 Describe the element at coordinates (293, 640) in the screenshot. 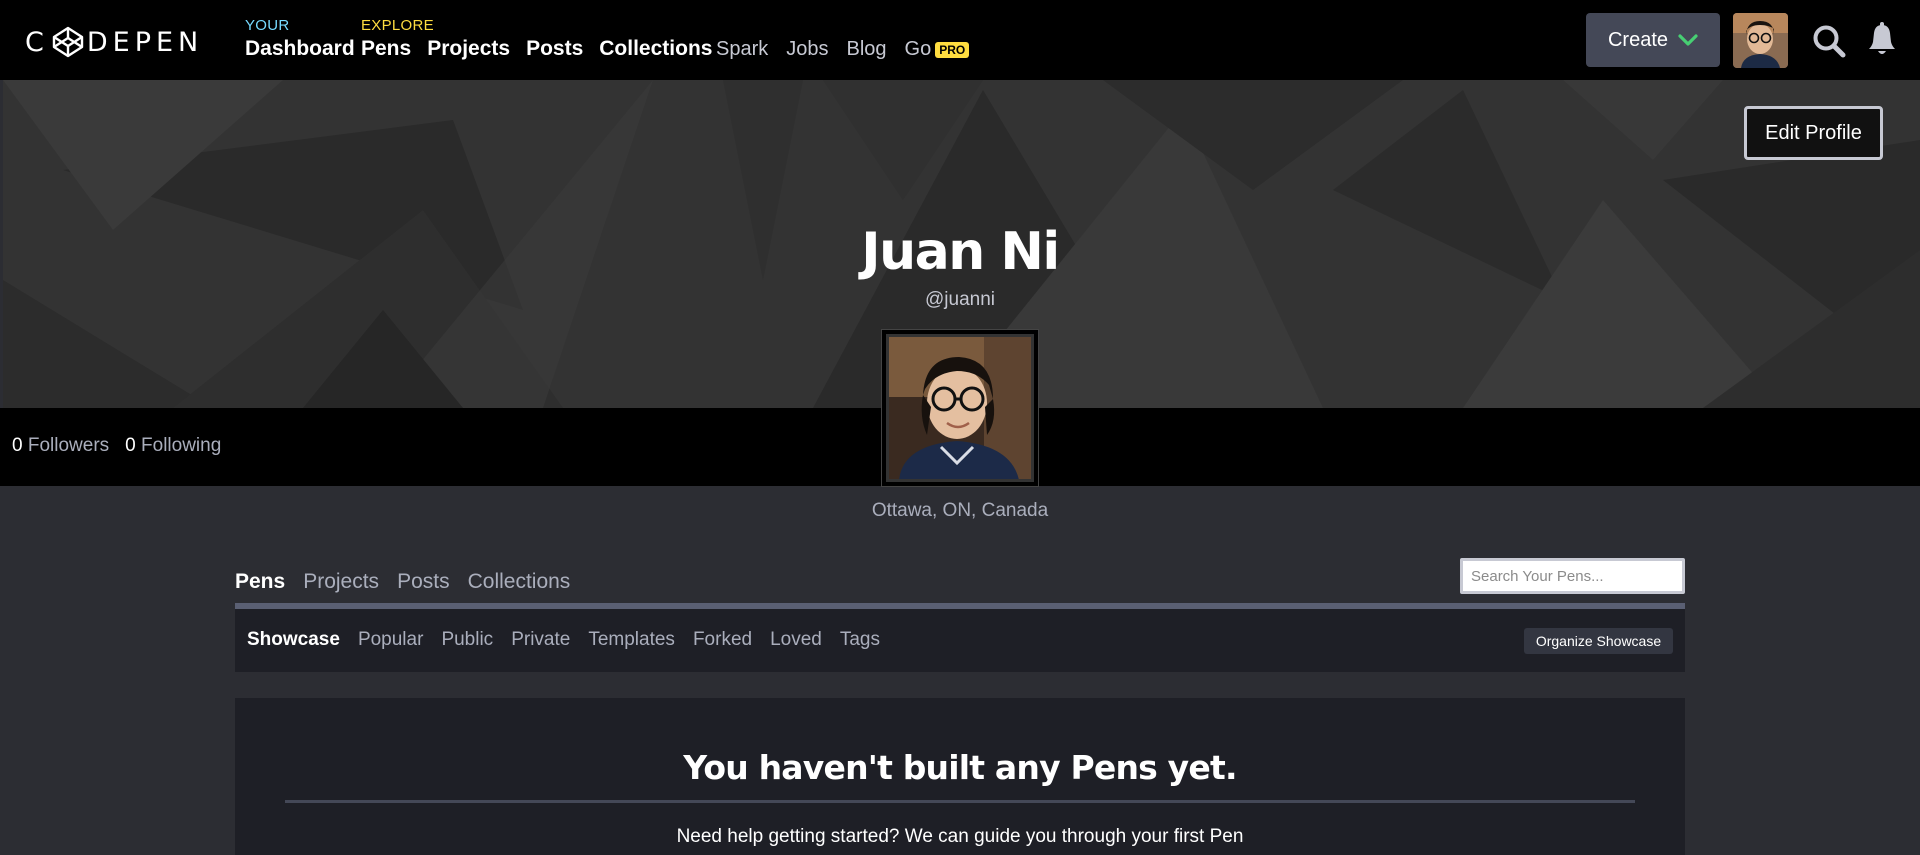

I see `subtab-showcase: Showcase` at that location.